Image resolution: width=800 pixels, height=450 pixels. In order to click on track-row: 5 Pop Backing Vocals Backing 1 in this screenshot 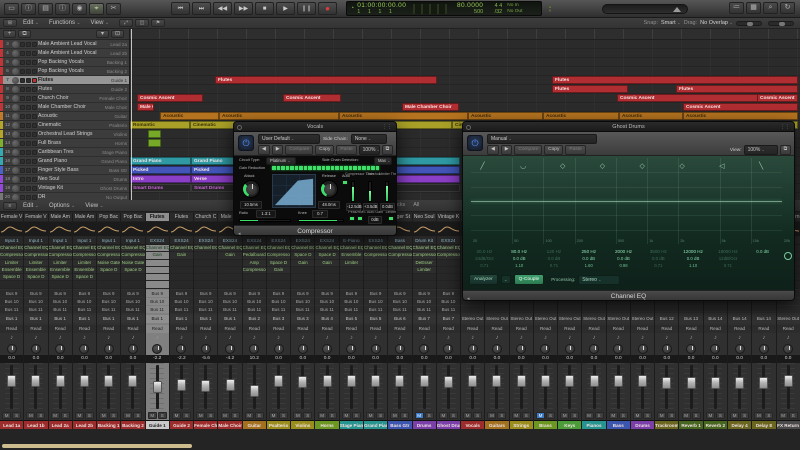, I will do `click(64, 62)`.